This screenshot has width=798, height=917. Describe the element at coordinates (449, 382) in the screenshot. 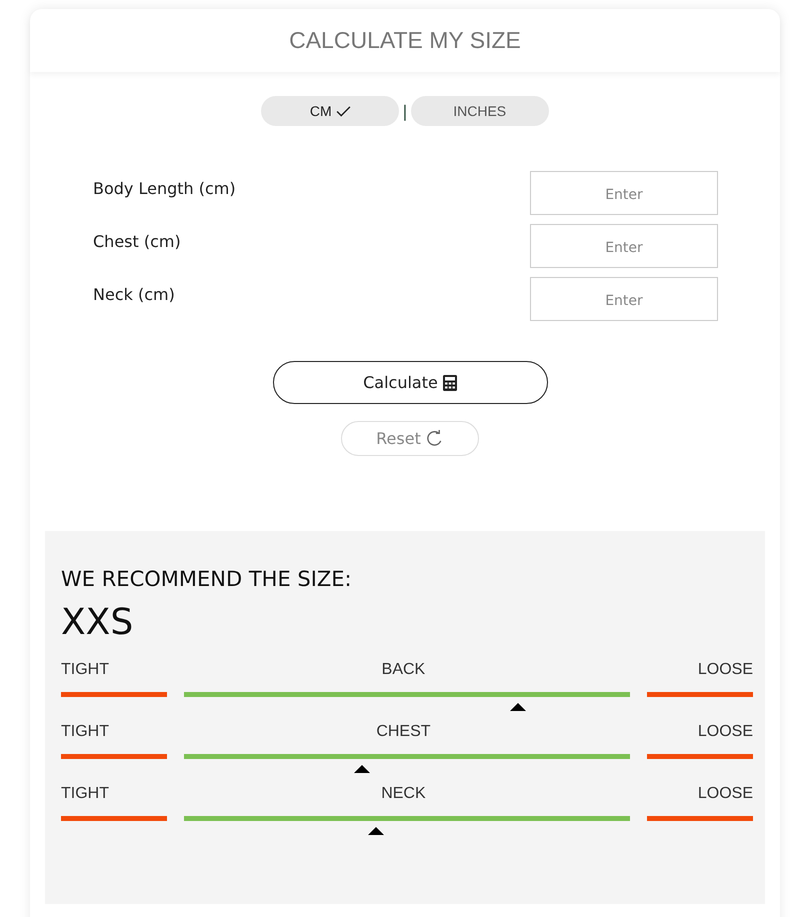

I see `calculator-icon` at that location.